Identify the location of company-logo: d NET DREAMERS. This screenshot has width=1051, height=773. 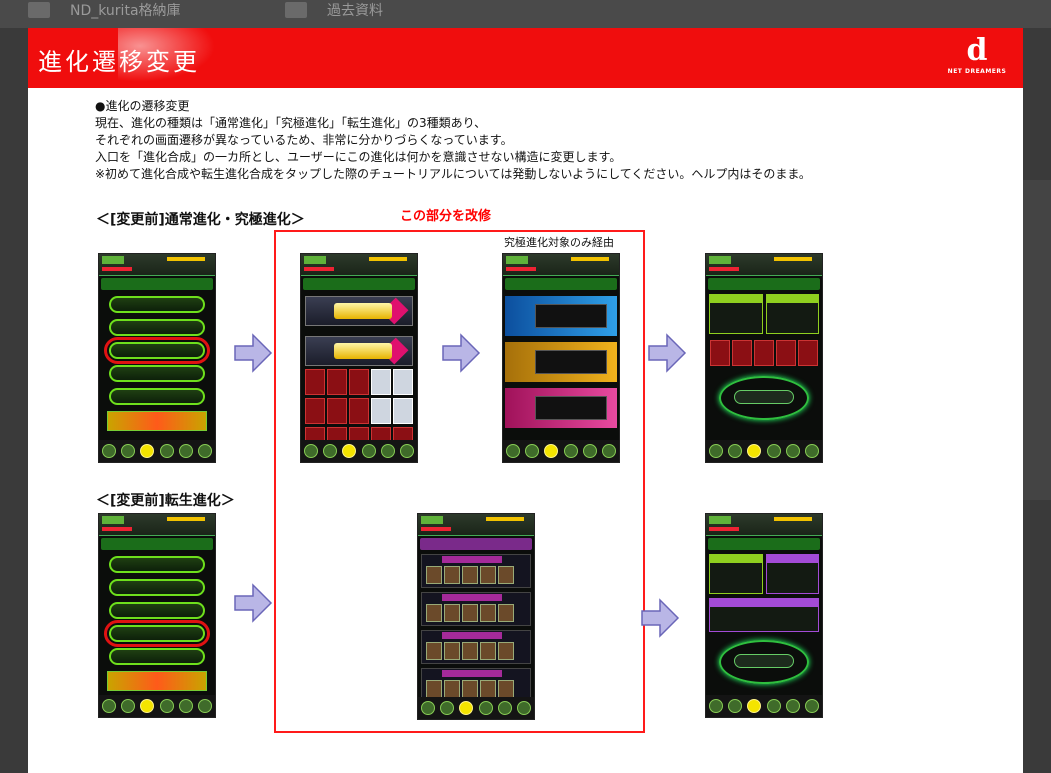
(977, 59).